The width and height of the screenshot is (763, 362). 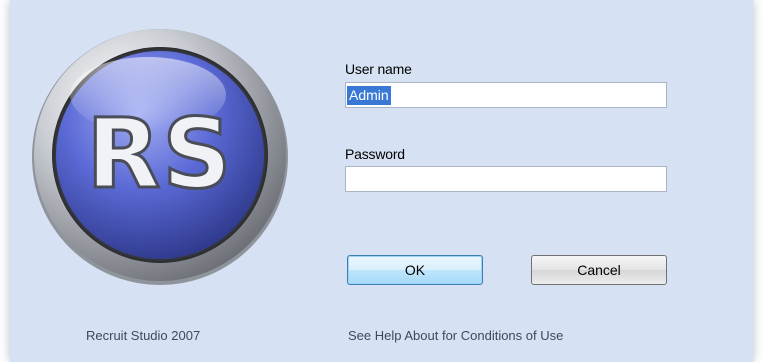 I want to click on product-version-text: Recruit Studio 2007, so click(x=143, y=335).